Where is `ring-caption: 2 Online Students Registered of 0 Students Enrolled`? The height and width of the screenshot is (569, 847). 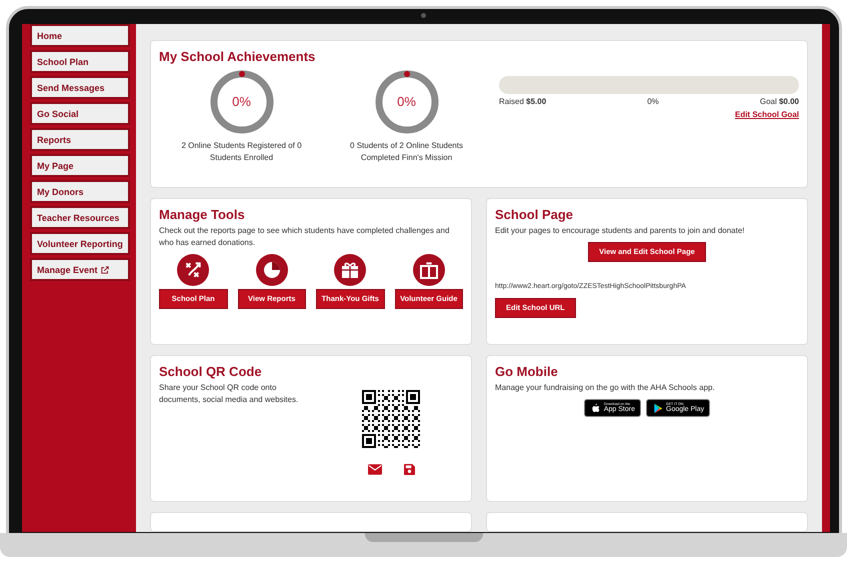 ring-caption: 2 Online Students Registered of 0 Students Enrolled is located at coordinates (241, 152).